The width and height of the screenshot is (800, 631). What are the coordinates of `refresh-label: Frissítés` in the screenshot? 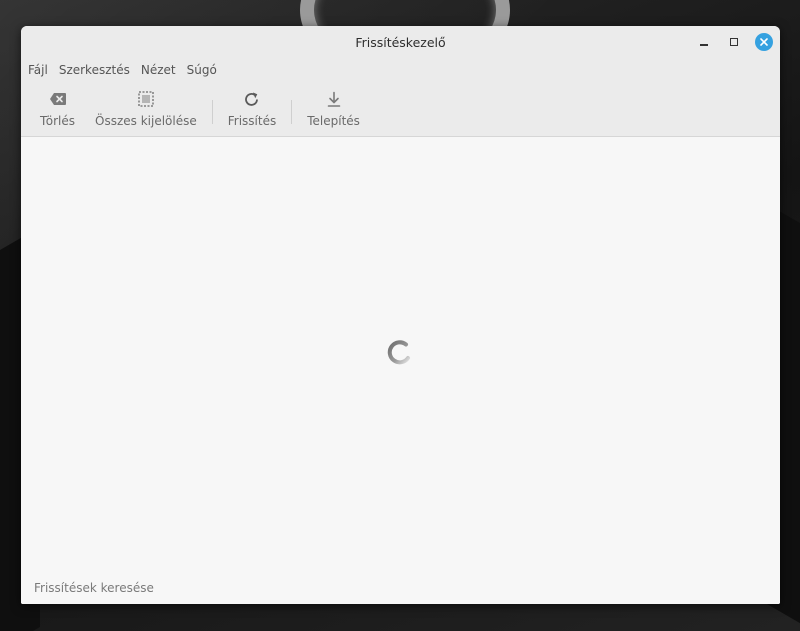 It's located at (252, 121).